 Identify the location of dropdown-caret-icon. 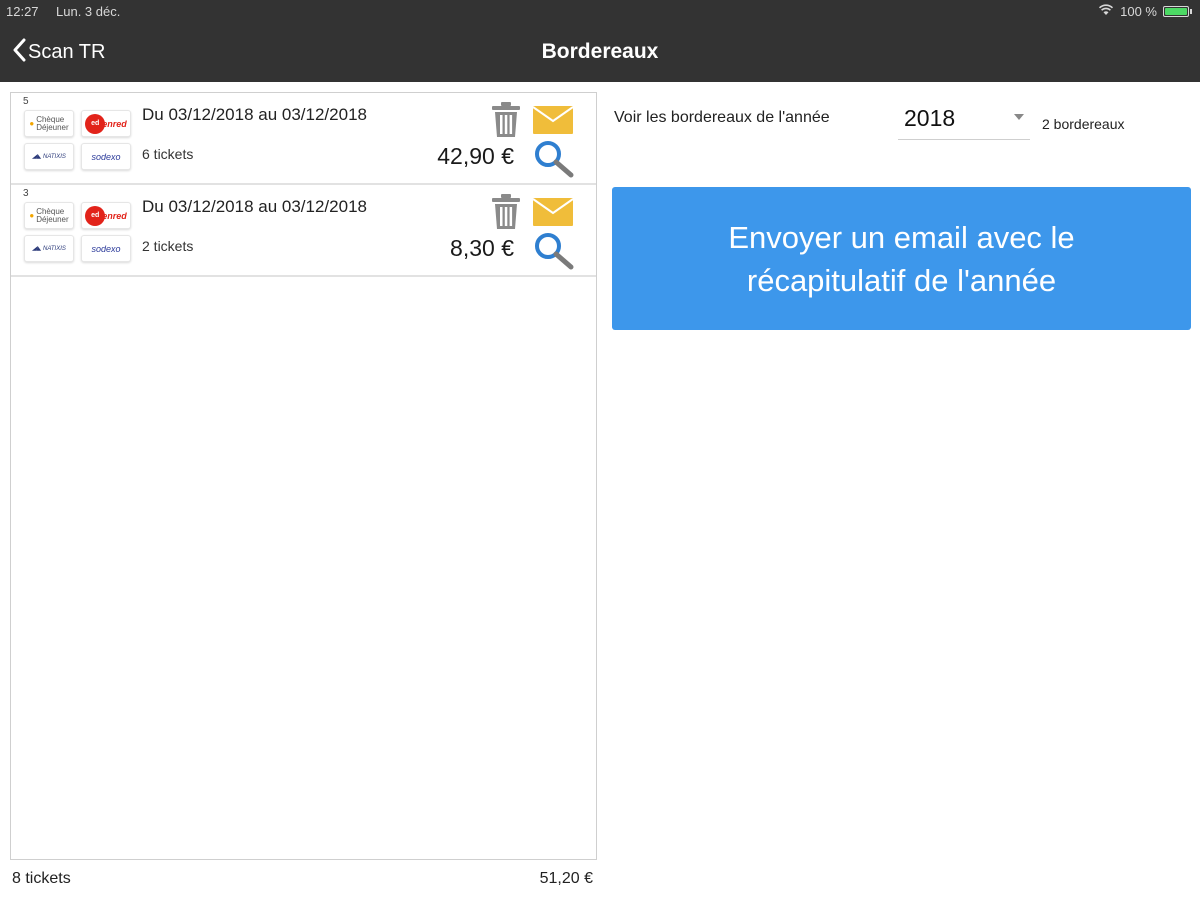
(1019, 117).